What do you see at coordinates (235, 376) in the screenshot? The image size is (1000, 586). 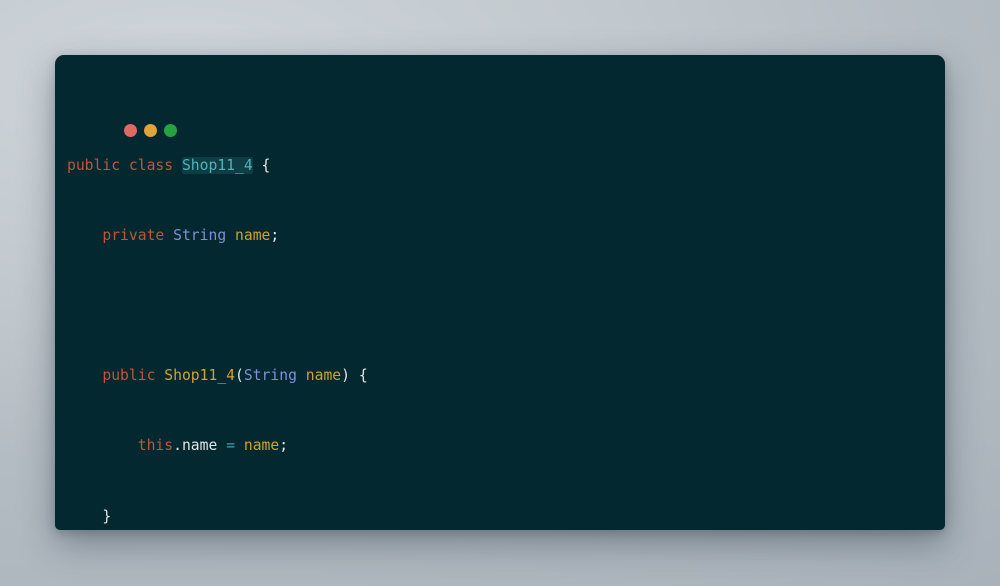 I see `code-line: public Shop11_4(String name) {` at bounding box center [235, 376].